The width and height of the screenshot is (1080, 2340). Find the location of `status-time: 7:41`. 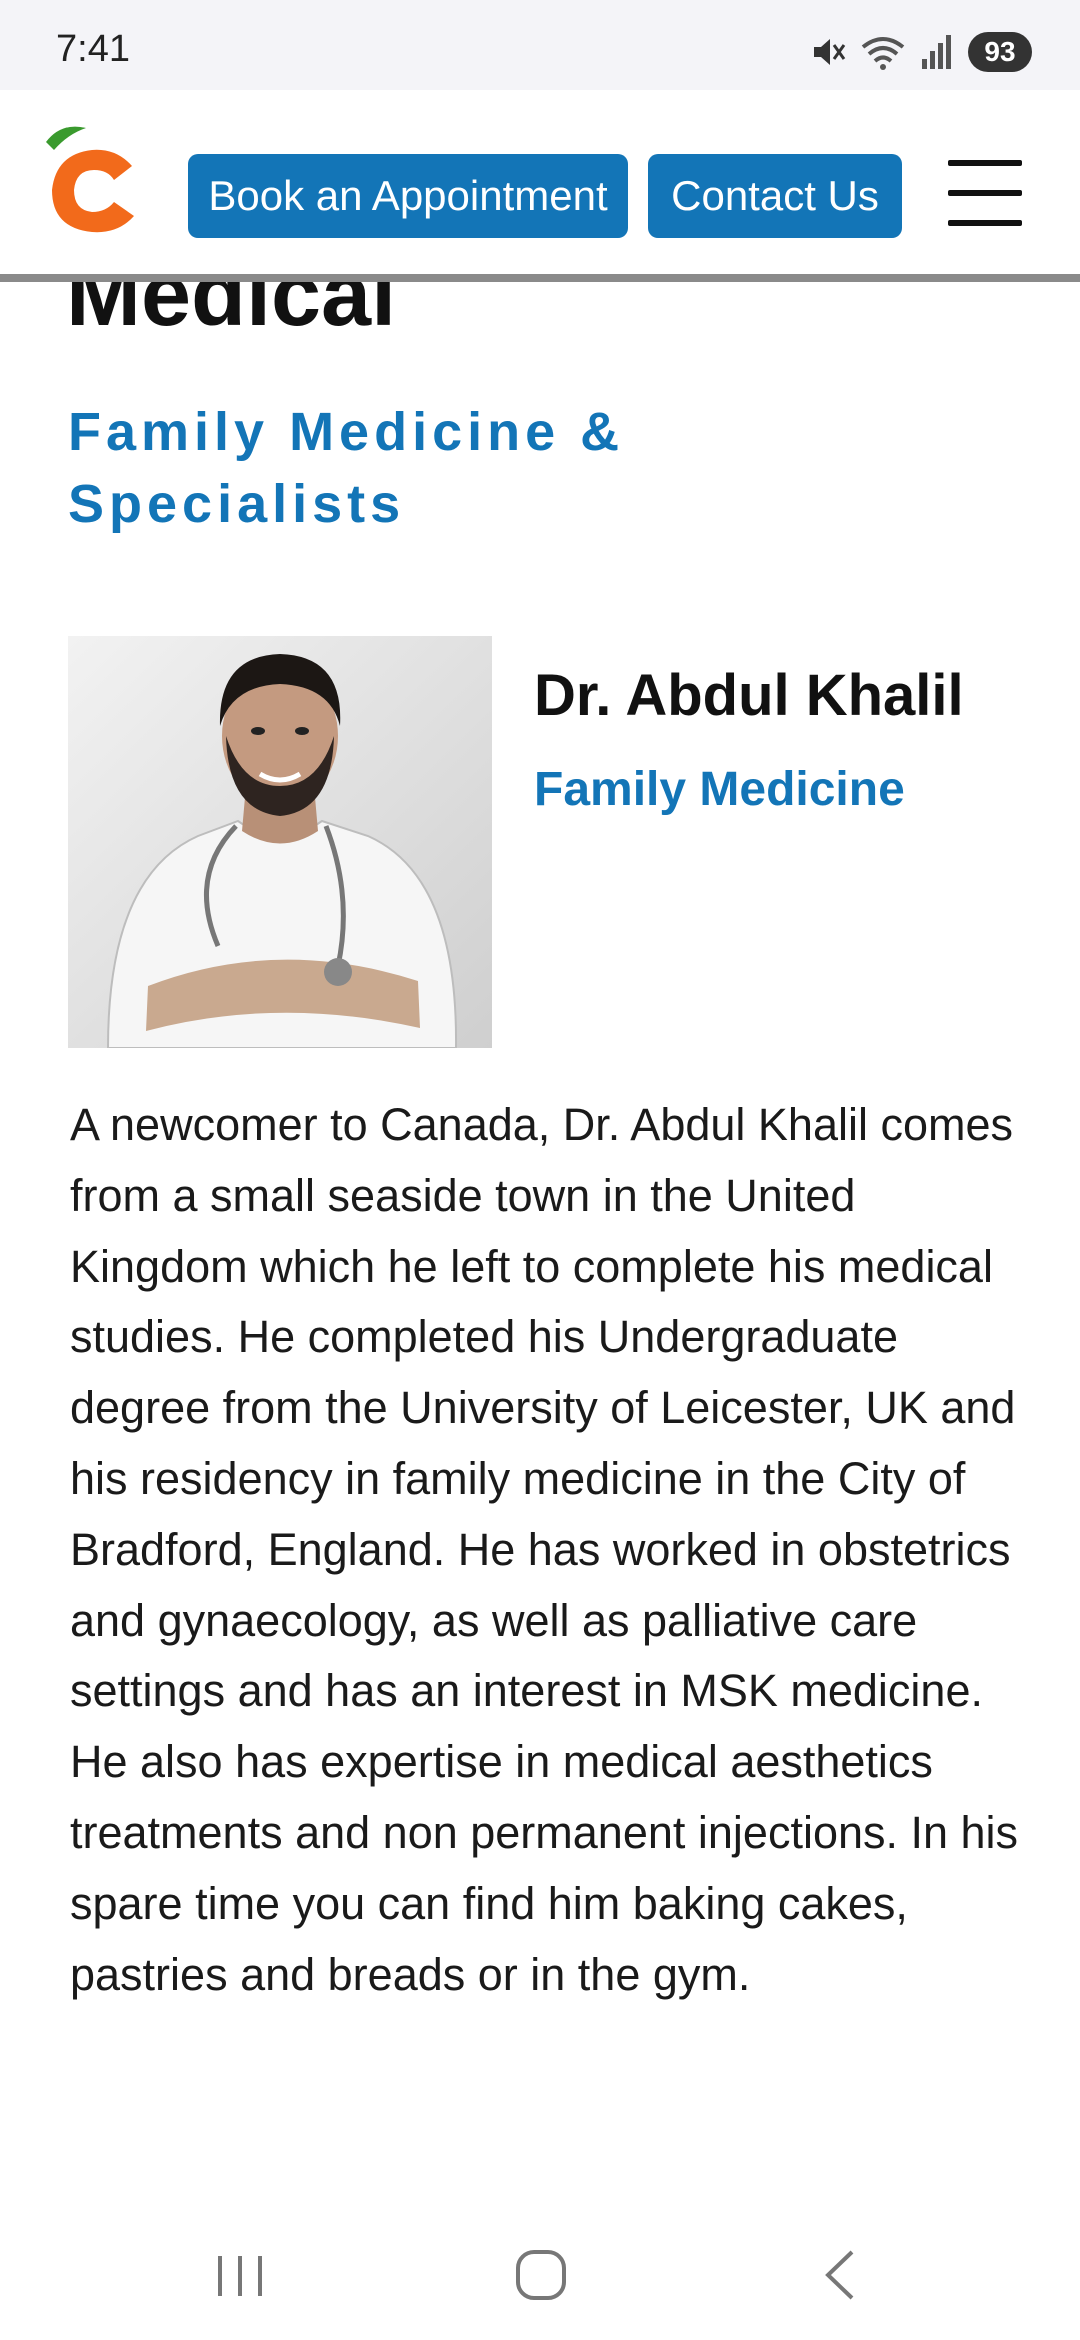

status-time: 7:41 is located at coordinates (93, 49).